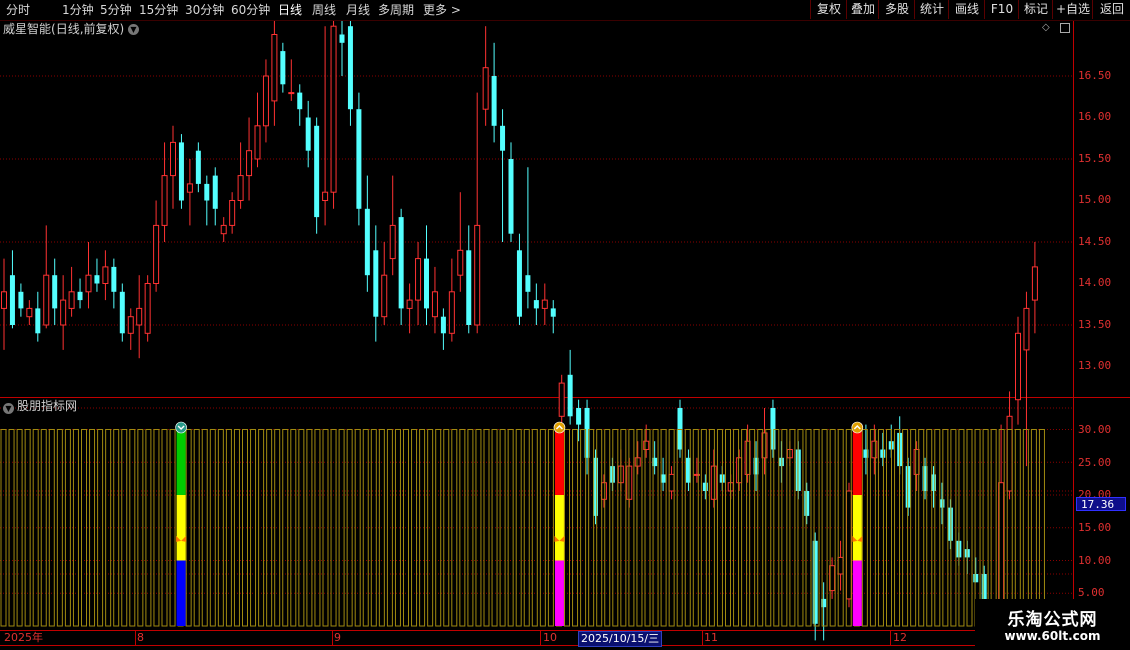 This screenshot has width=1130, height=650. I want to click on watermark-url: www.60lt.com, so click(1052, 636).